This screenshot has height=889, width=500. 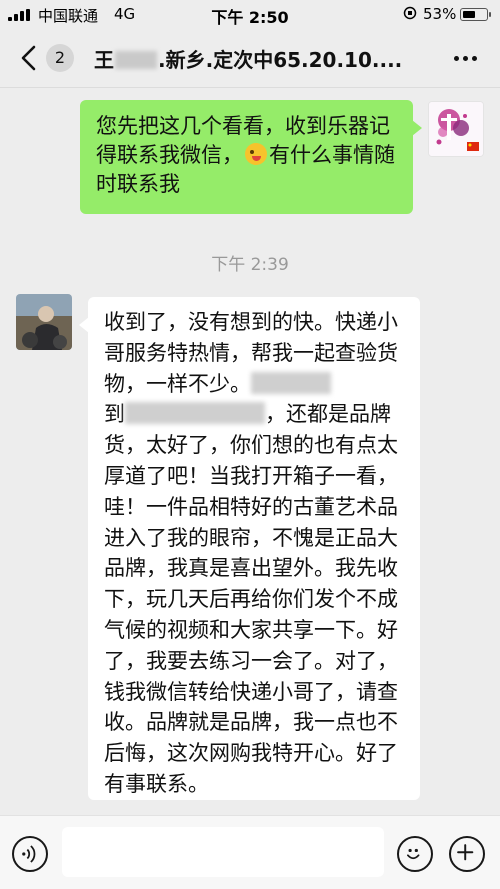 I want to click on contact-photo, so click(x=44, y=322).